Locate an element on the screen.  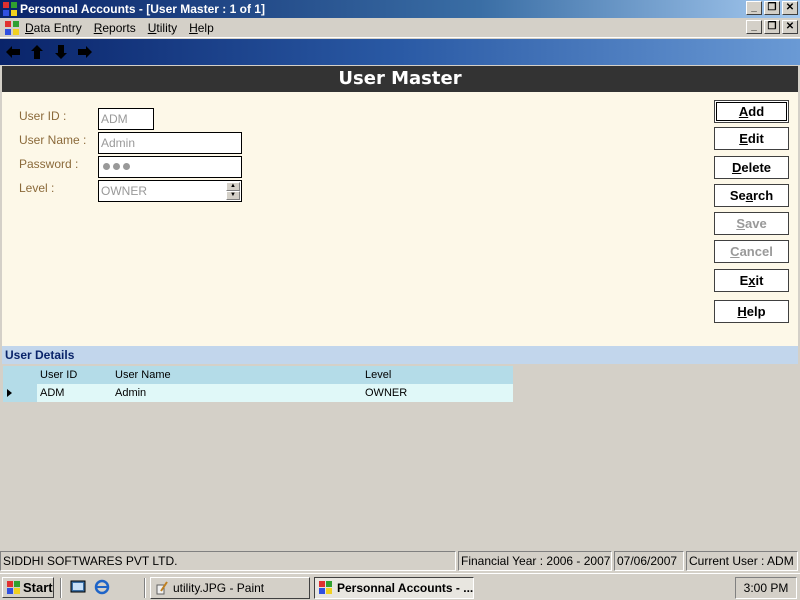
save-button: Save is located at coordinates (751, 223).